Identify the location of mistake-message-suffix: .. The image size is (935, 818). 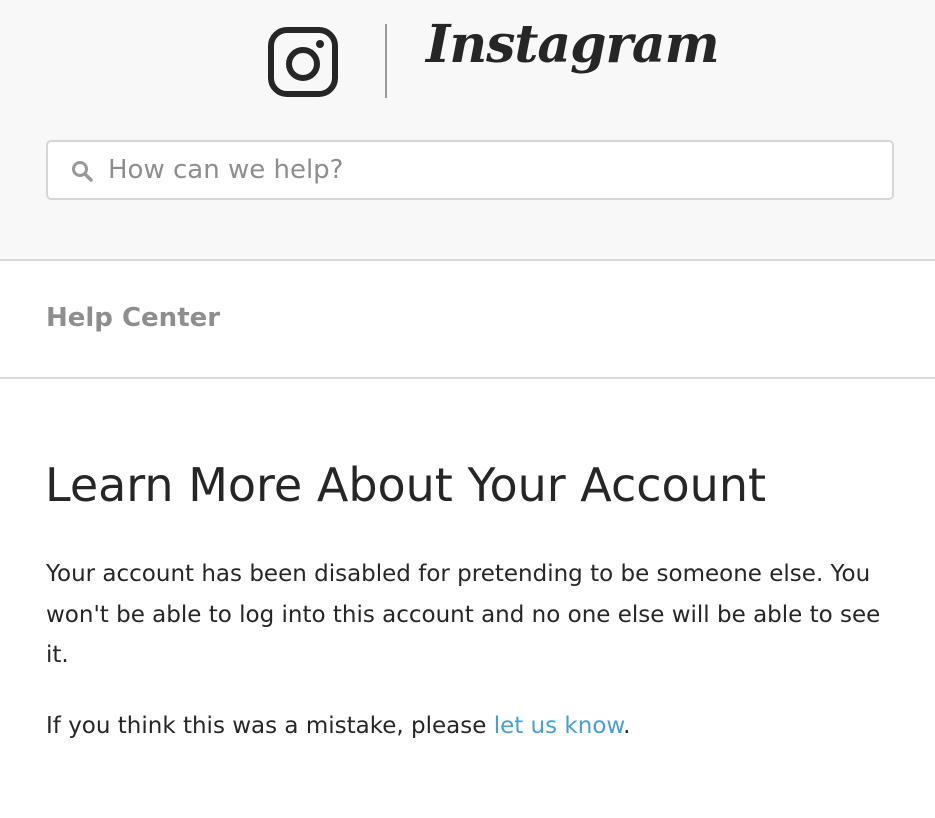
(627, 726).